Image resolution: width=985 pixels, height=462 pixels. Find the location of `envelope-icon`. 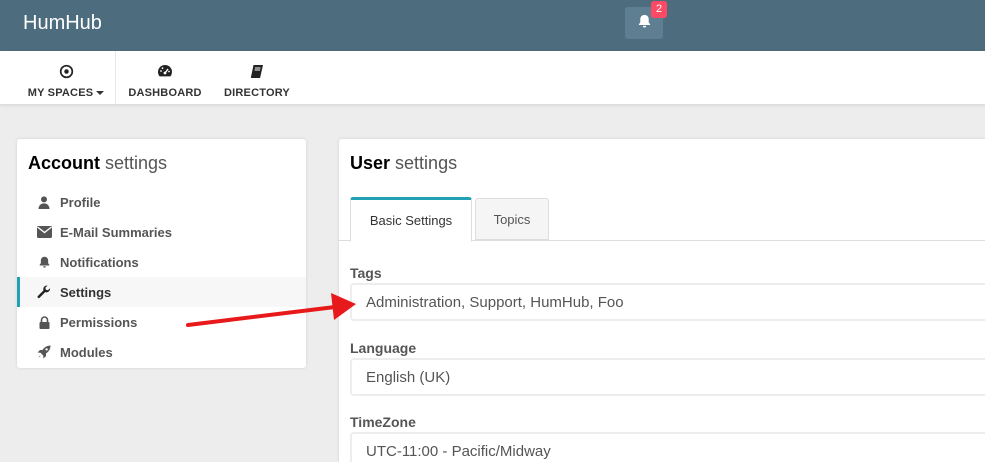

envelope-icon is located at coordinates (44, 232).